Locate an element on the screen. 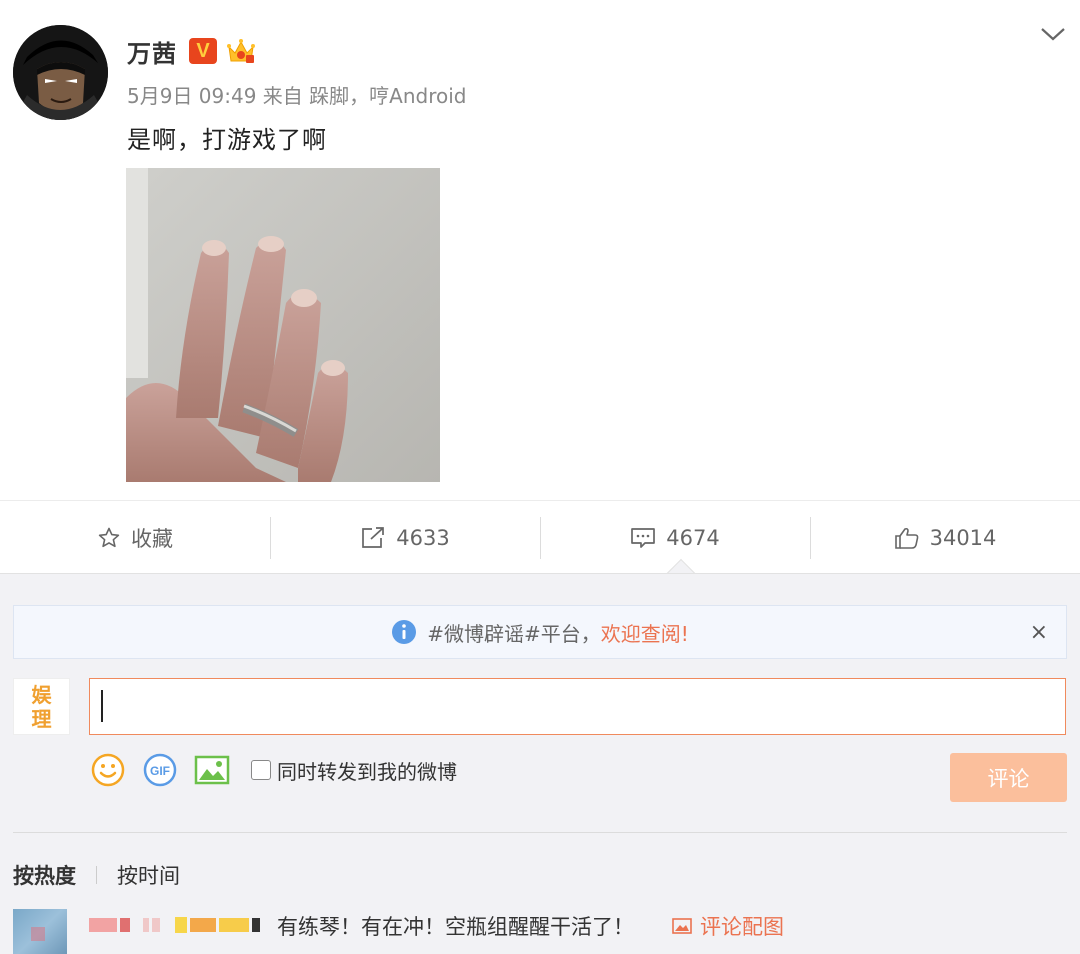 This screenshot has width=1080, height=954. divider is located at coordinates (540, 832).